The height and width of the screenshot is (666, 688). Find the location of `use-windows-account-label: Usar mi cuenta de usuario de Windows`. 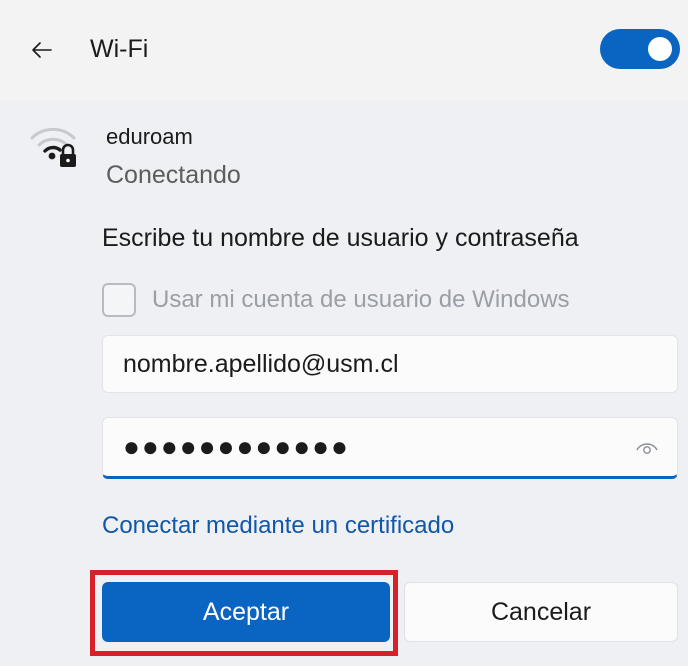

use-windows-account-label: Usar mi cuenta de usuario de Windows is located at coordinates (361, 299).